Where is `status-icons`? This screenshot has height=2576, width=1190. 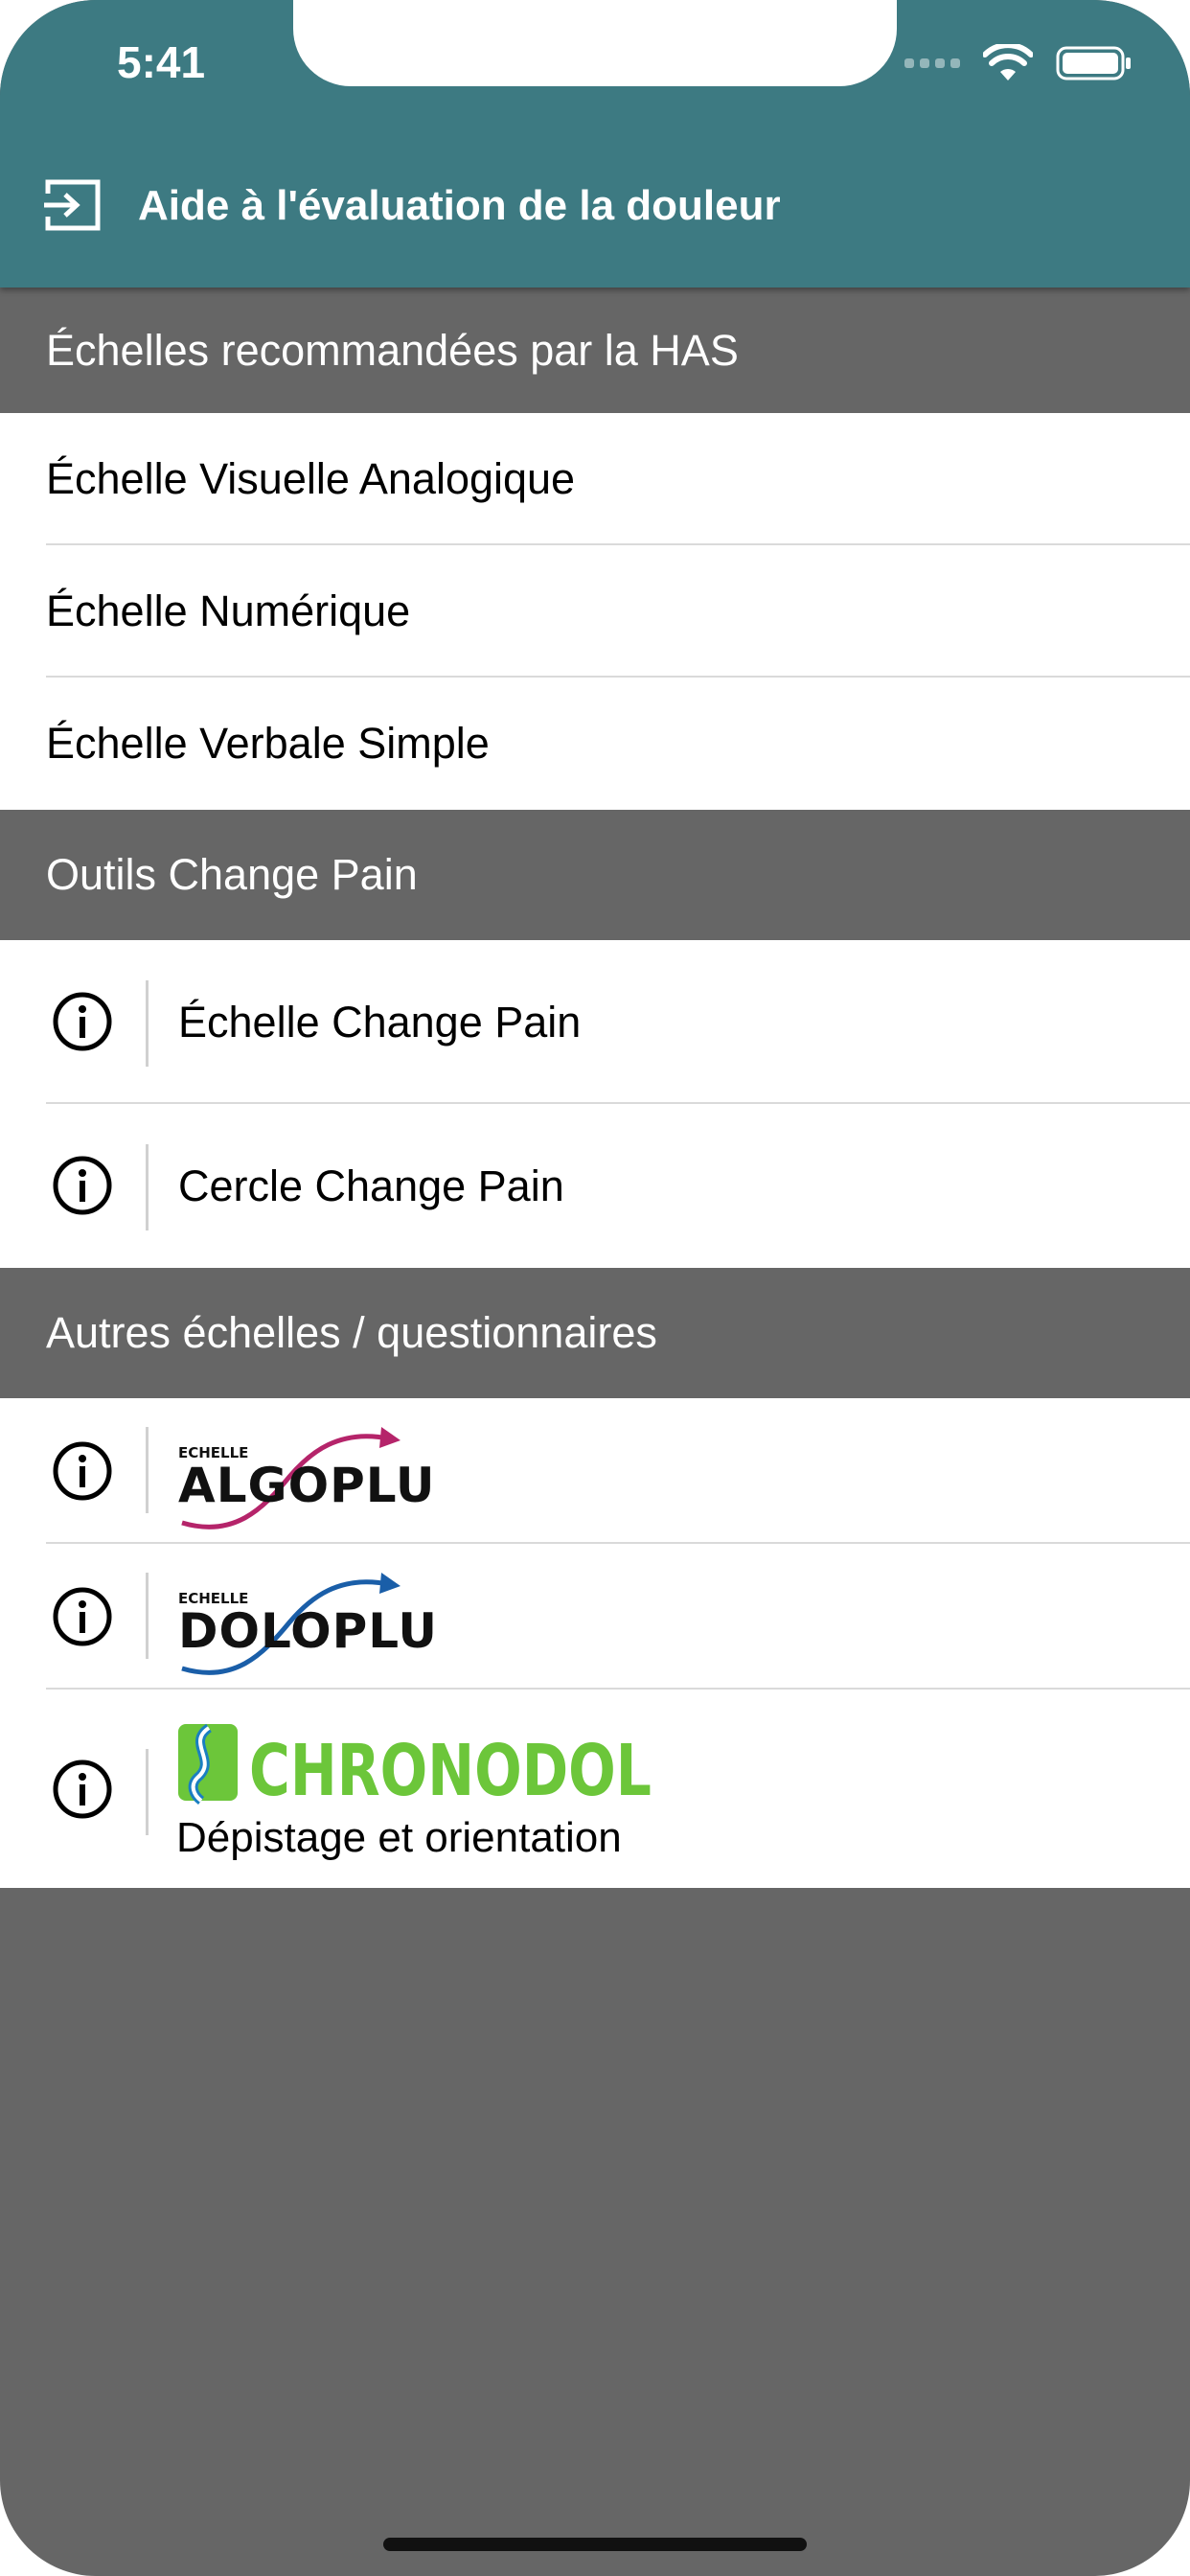
status-icons is located at coordinates (1018, 63).